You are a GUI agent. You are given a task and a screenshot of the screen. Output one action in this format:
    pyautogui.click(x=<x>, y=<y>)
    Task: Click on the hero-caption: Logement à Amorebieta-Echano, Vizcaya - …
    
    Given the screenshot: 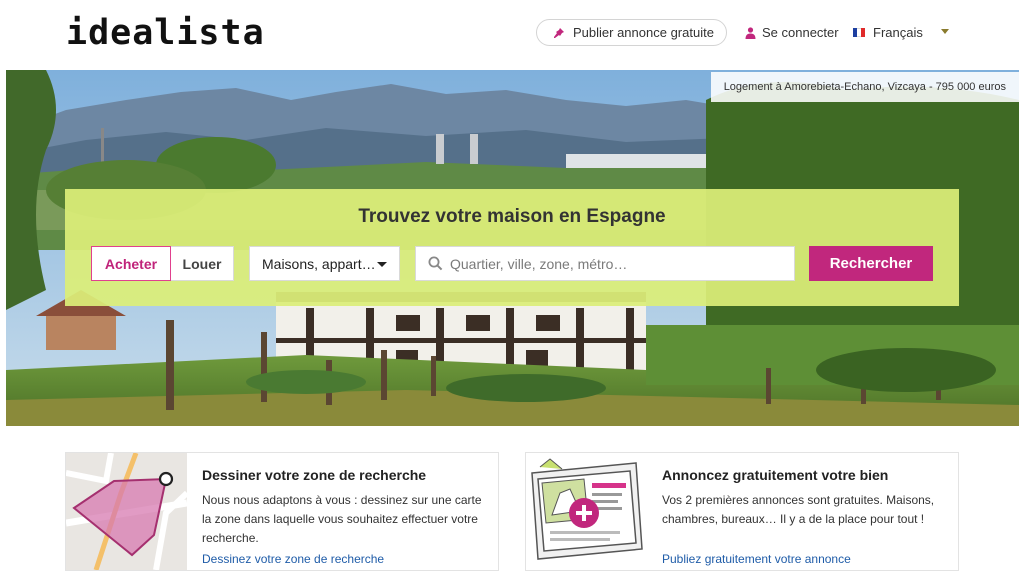 What is the action you would take?
    pyautogui.click(x=864, y=87)
    